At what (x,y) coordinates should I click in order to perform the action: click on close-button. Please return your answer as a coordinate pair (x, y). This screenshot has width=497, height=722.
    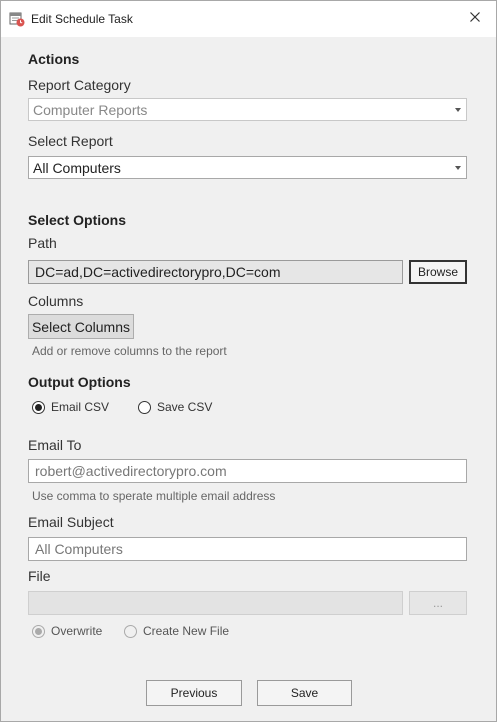
    Looking at the image, I should click on (475, 18).